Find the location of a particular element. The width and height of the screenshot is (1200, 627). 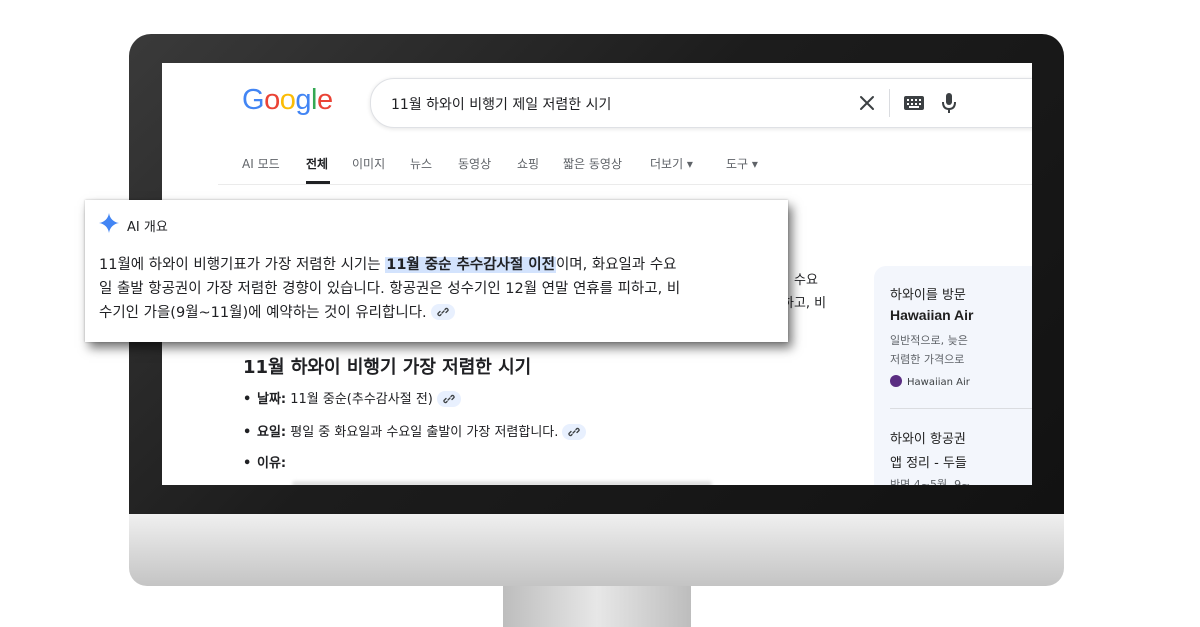

list-item: • 날짜: 11월 중순(추수감사절 전) is located at coordinates (352, 398).